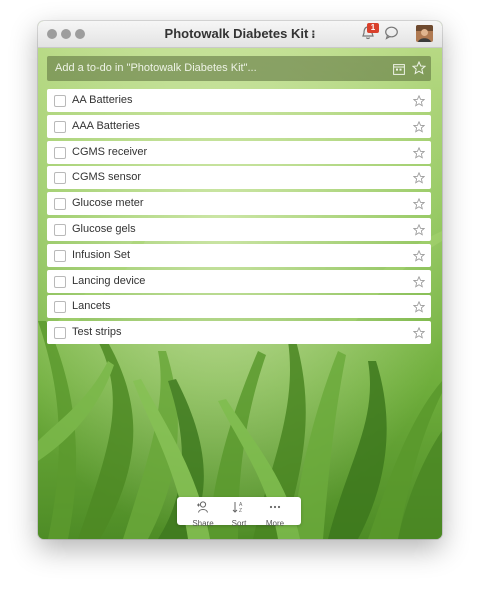 This screenshot has width=480, height=594. What do you see at coordinates (91, 306) in the screenshot?
I see `todo-label: Lancets` at bounding box center [91, 306].